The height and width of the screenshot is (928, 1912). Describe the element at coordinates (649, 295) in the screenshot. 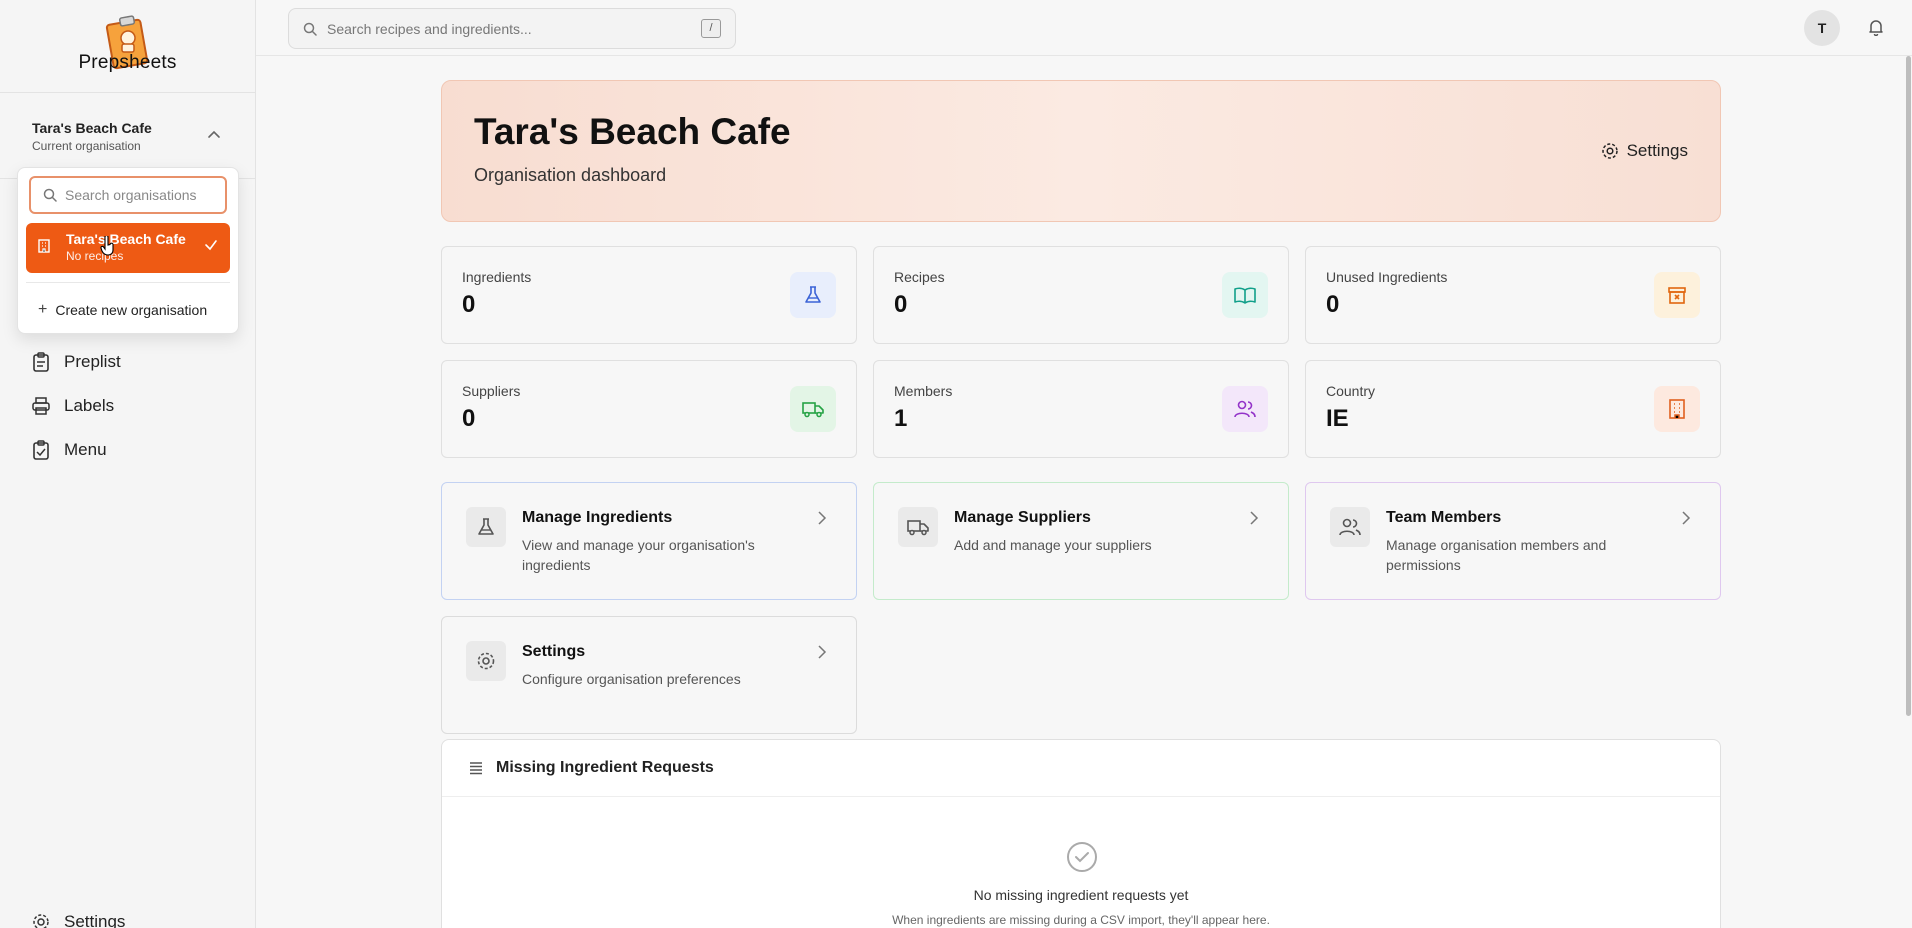

I see `stat-card-ingredients: Ingredients 0` at that location.